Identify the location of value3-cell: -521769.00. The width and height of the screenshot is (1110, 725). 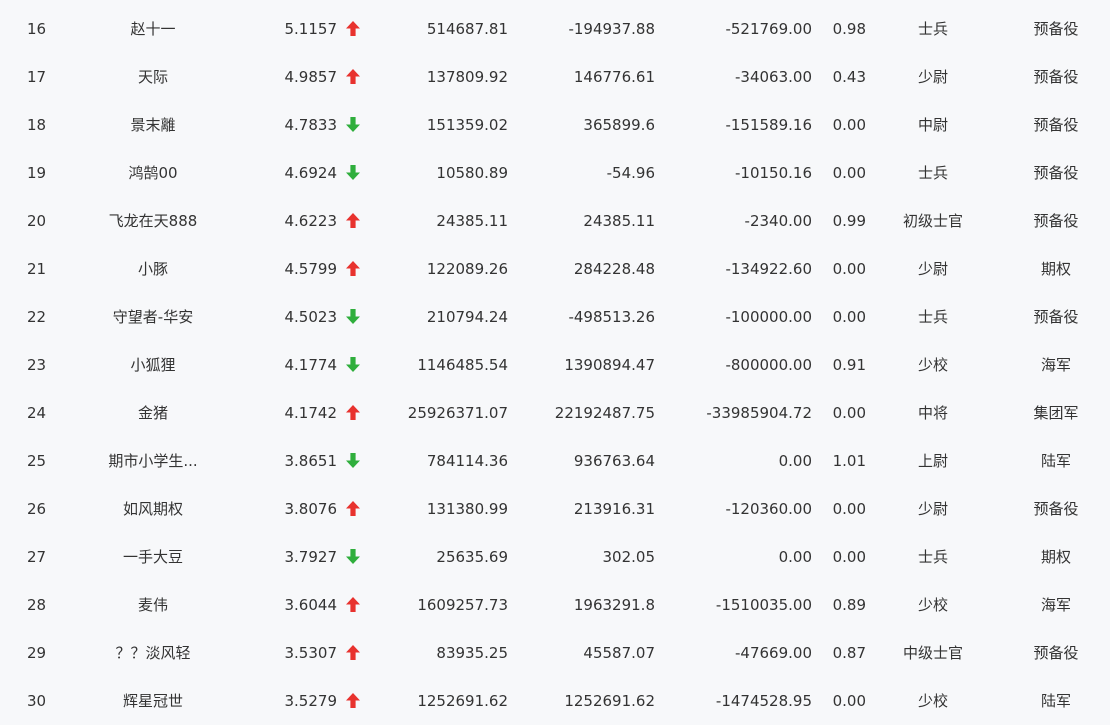
(768, 29).